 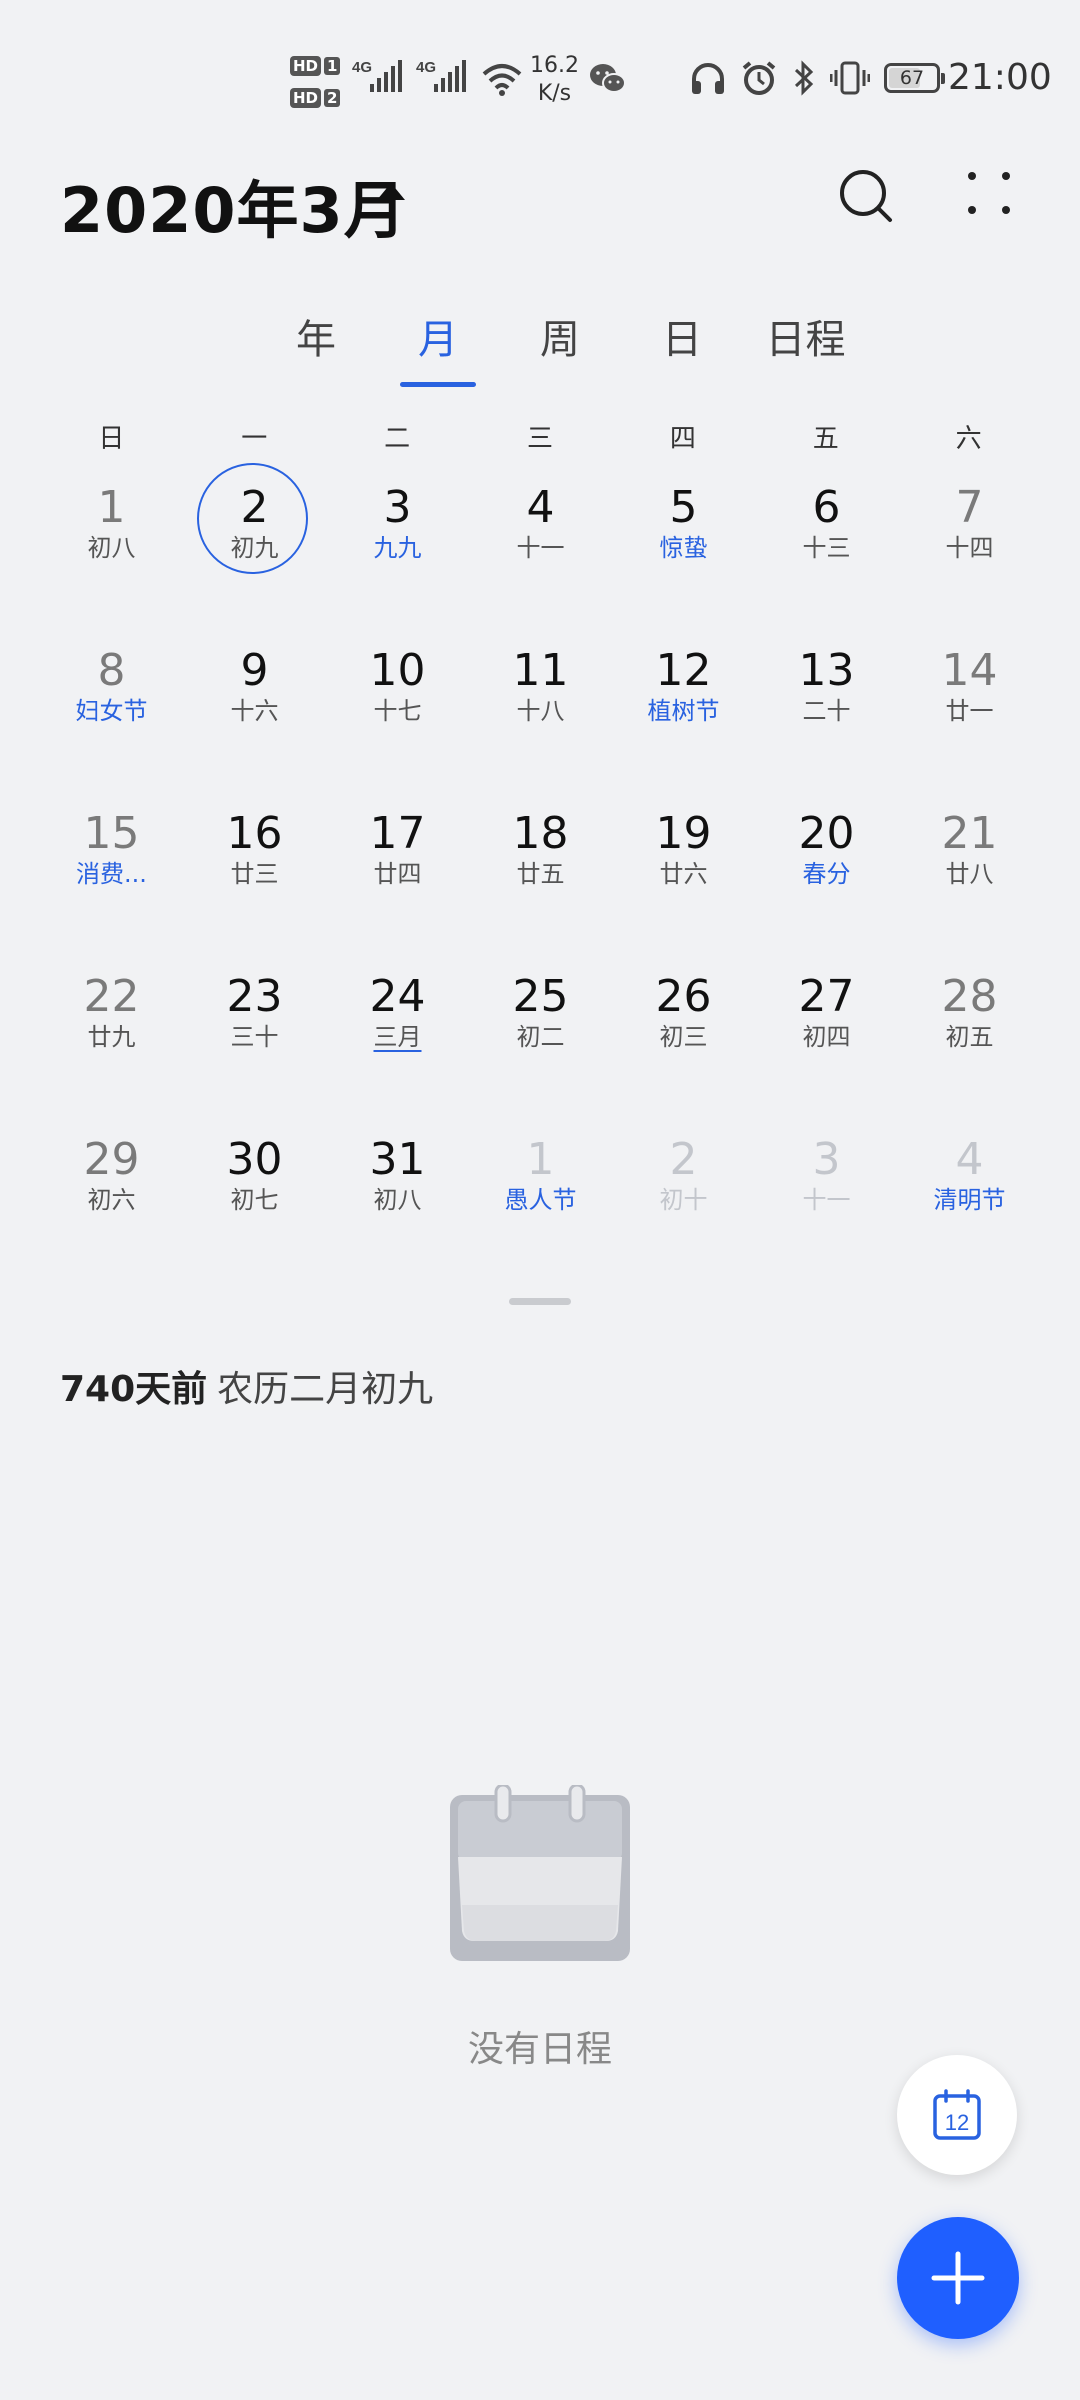 I want to click on headphones-icon, so click(x=708, y=78).